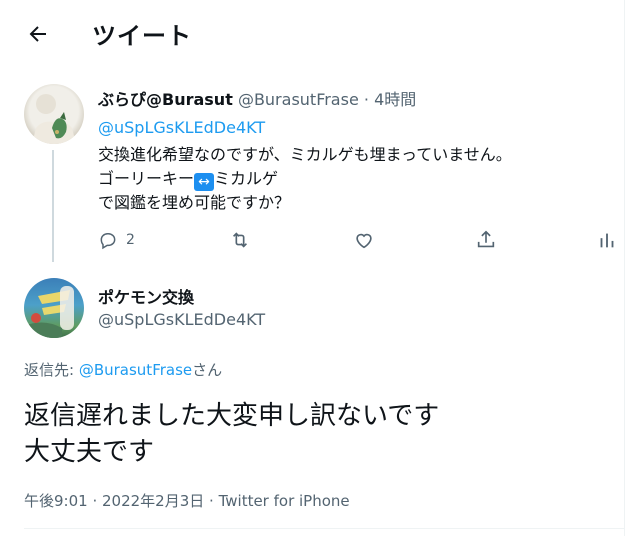 This screenshot has width=640, height=536. I want to click on tweet-actions: 2, so click(312, 240).